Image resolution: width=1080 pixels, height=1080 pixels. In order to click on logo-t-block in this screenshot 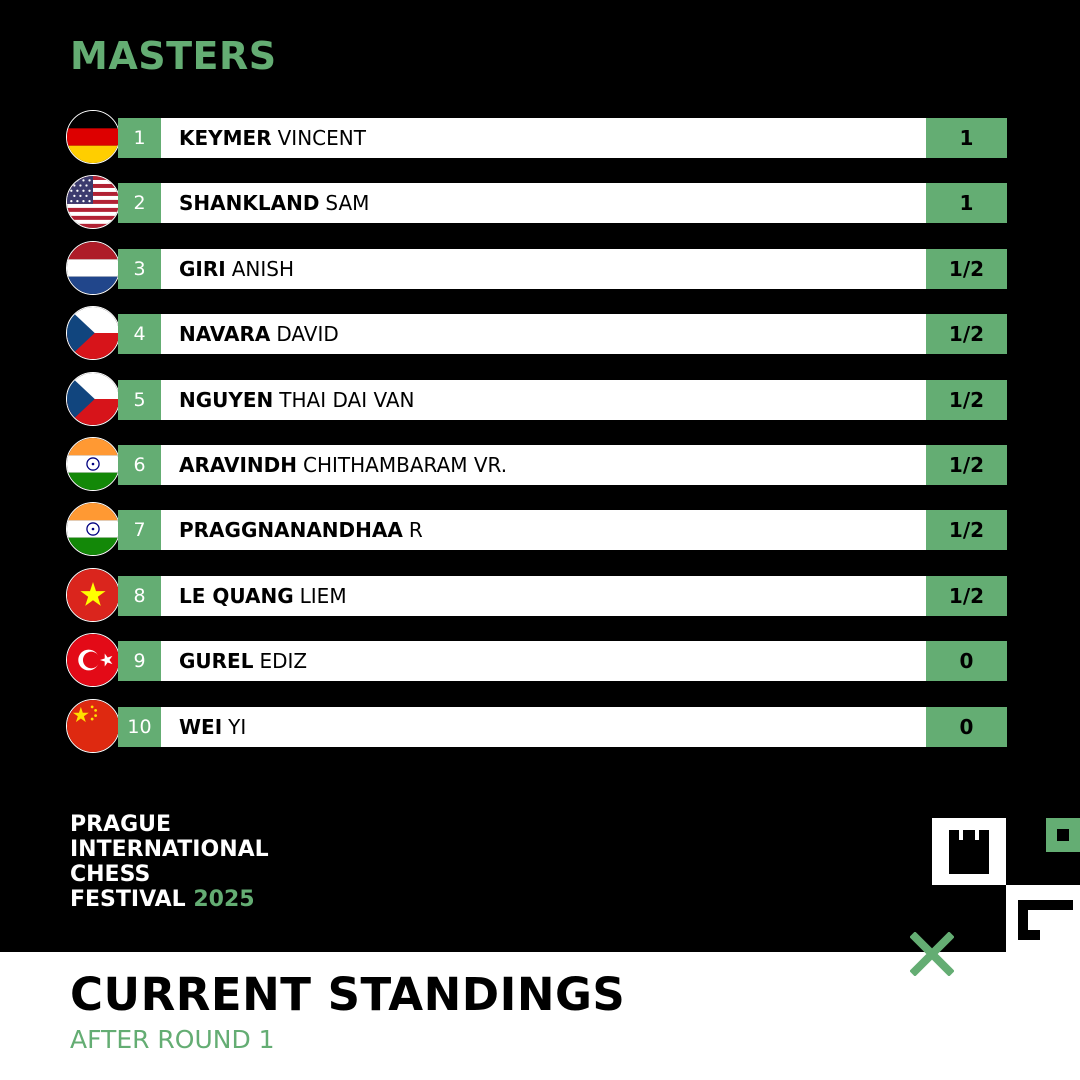, I will do `click(1043, 918)`.